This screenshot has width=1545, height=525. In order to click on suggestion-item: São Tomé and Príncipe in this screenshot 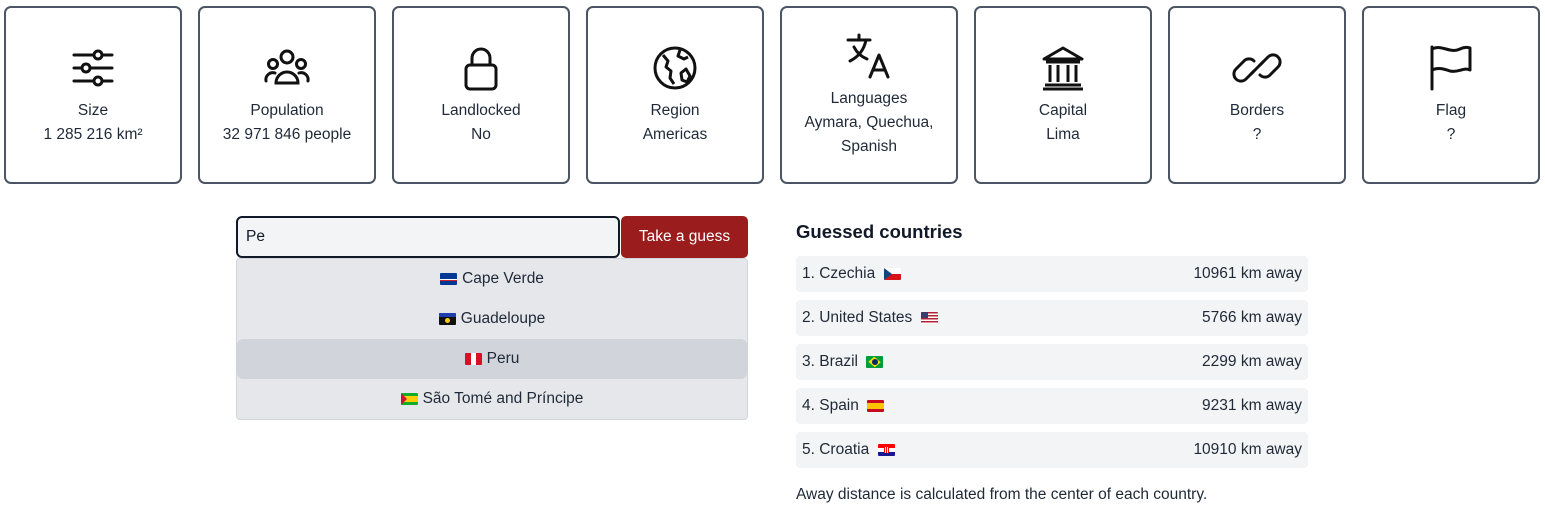, I will do `click(492, 399)`.